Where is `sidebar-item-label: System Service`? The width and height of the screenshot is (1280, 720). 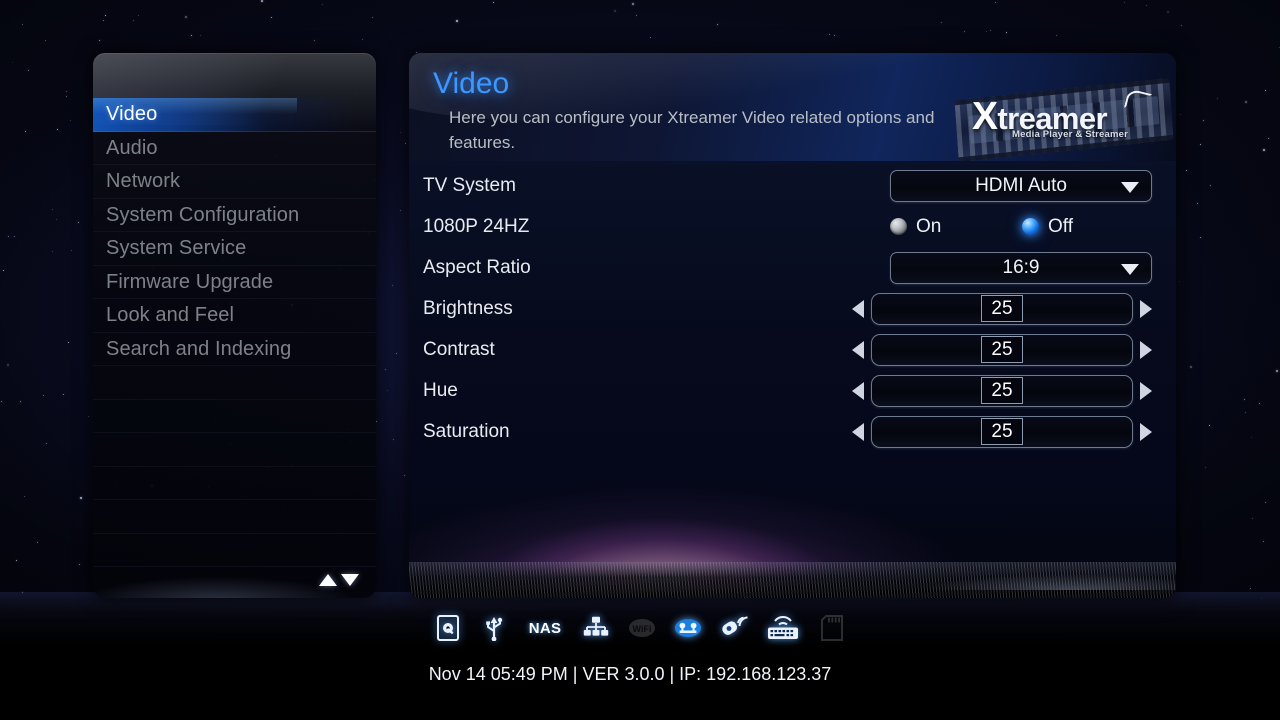 sidebar-item-label: System Service is located at coordinates (176, 248).